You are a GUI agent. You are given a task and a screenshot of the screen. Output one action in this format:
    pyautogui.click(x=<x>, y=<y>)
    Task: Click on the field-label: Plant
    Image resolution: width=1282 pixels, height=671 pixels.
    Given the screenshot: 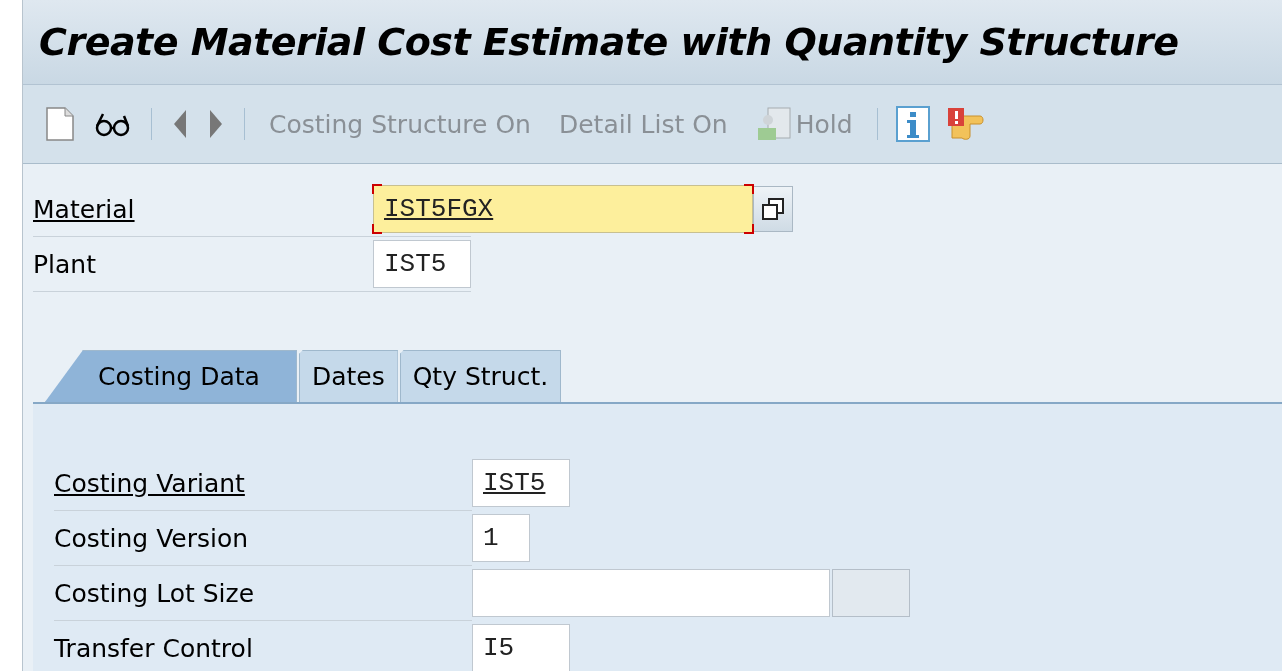 What is the action you would take?
    pyautogui.click(x=65, y=264)
    